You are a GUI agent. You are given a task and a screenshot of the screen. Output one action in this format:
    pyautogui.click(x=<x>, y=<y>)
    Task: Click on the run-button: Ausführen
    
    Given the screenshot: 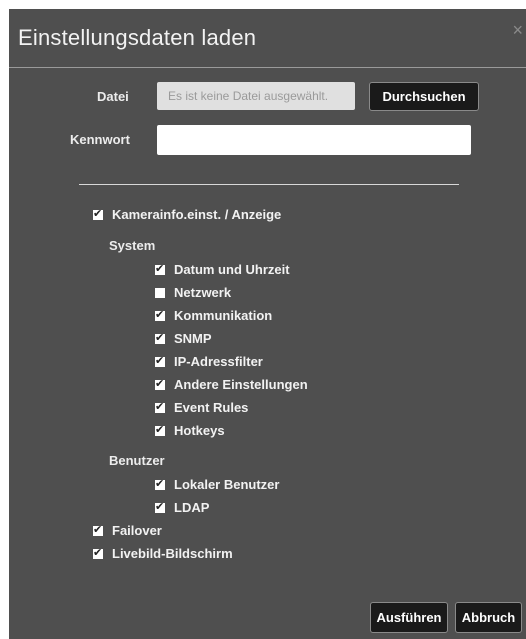 What is the action you would take?
    pyautogui.click(x=409, y=617)
    